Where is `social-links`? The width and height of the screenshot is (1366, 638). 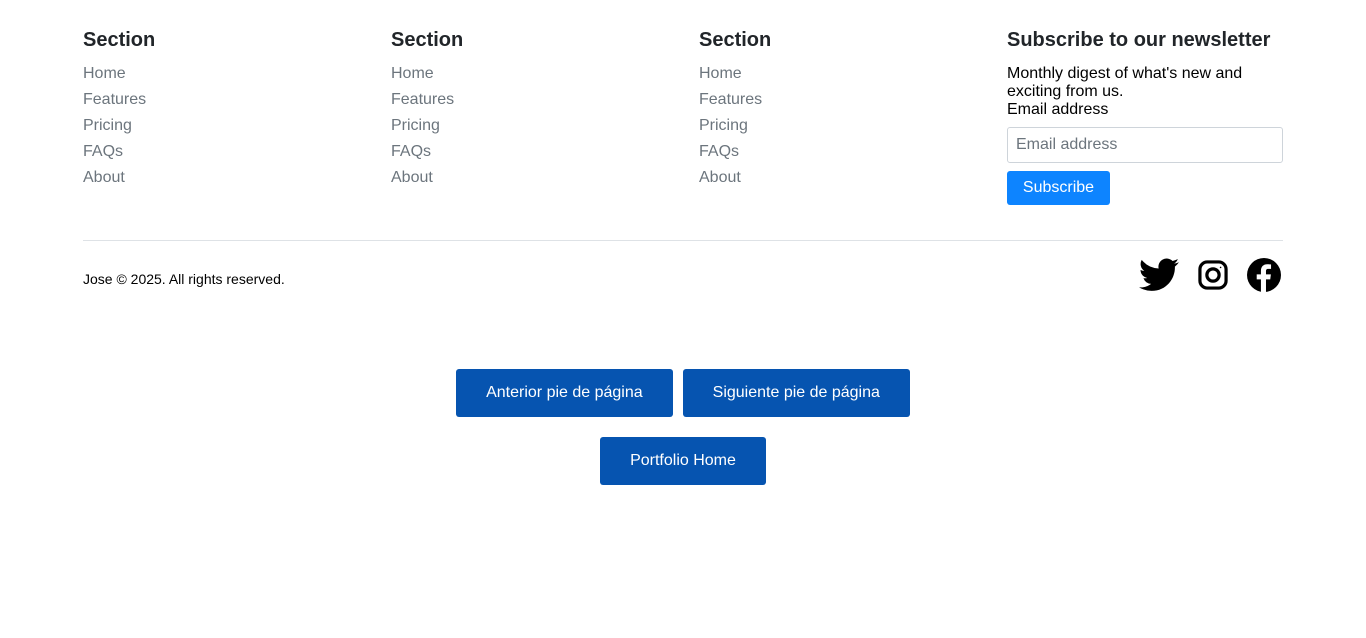
social-links is located at coordinates (1210, 277).